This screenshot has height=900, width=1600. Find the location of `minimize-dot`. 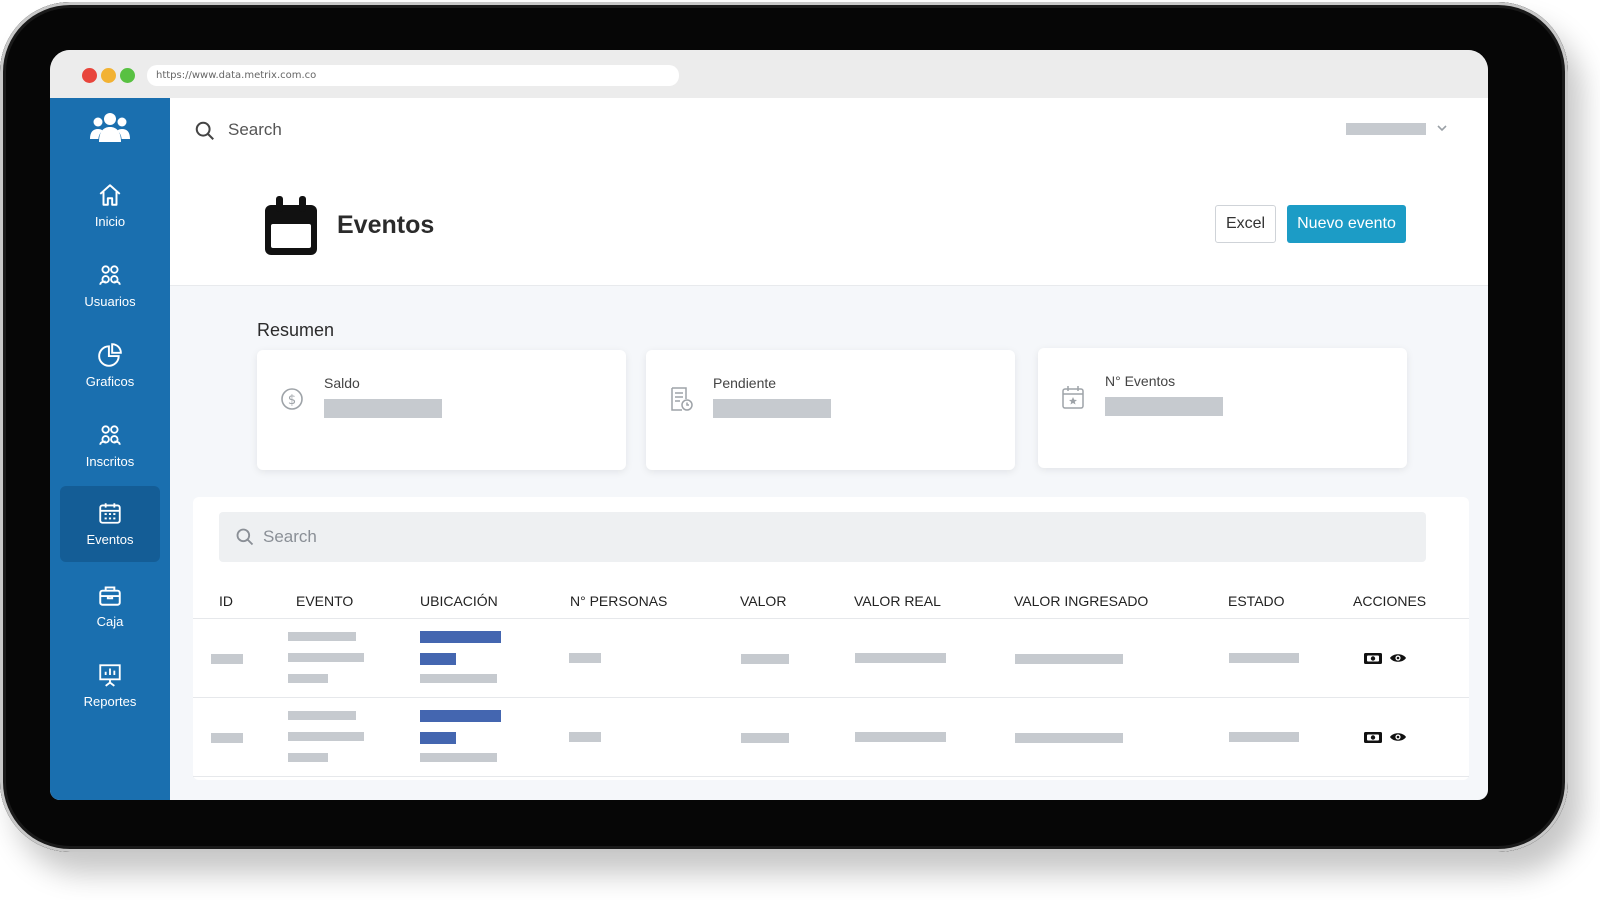

minimize-dot is located at coordinates (108, 75).